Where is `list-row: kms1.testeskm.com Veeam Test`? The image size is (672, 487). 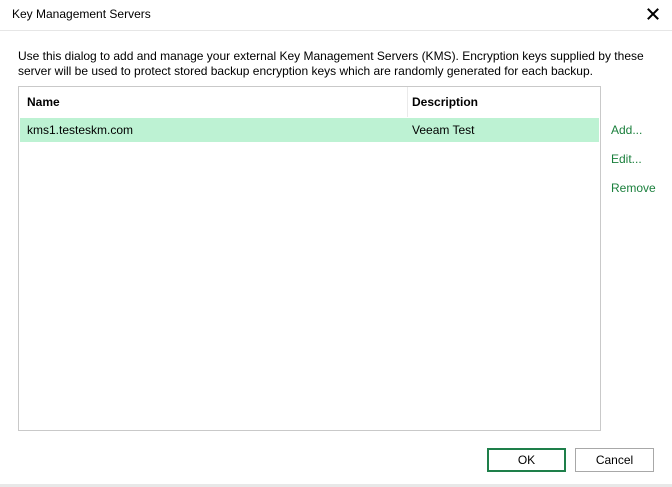 list-row: kms1.testeskm.com Veeam Test is located at coordinates (309, 130).